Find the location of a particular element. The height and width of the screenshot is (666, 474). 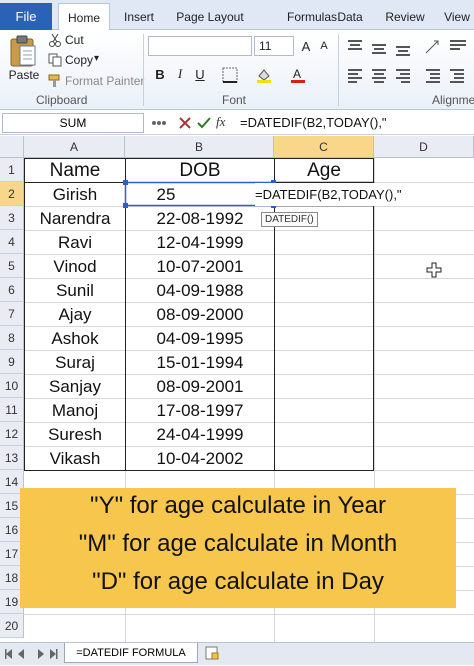

name-cell: Ravi is located at coordinates (75, 242).